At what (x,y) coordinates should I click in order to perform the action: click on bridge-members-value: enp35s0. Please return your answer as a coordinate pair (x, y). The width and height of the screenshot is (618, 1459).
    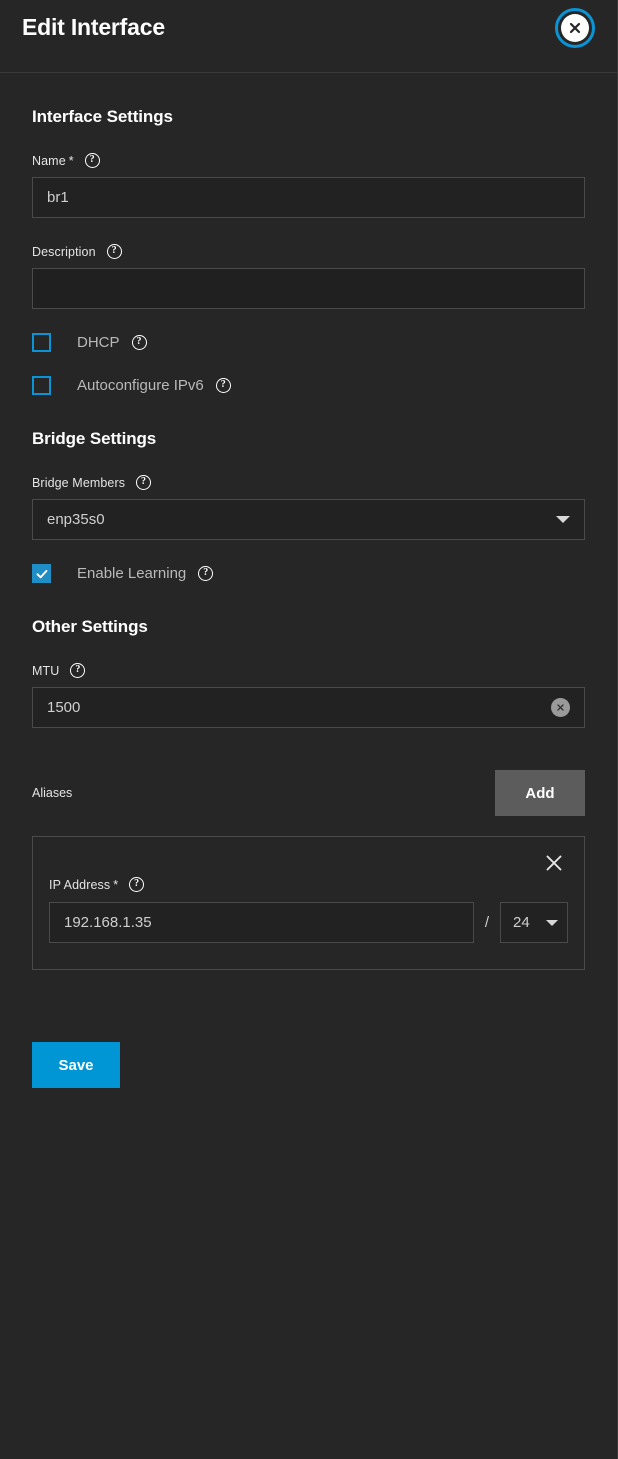
    Looking at the image, I should click on (76, 519).